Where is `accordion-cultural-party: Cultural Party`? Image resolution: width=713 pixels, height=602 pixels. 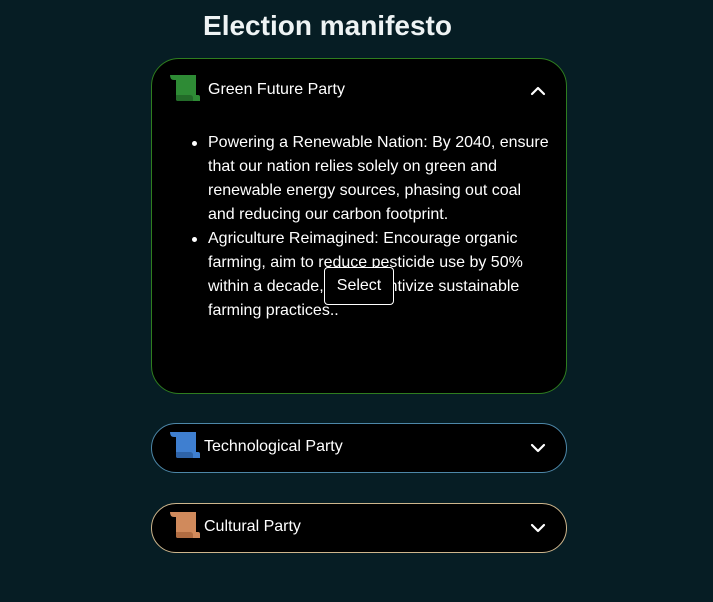 accordion-cultural-party: Cultural Party is located at coordinates (359, 528).